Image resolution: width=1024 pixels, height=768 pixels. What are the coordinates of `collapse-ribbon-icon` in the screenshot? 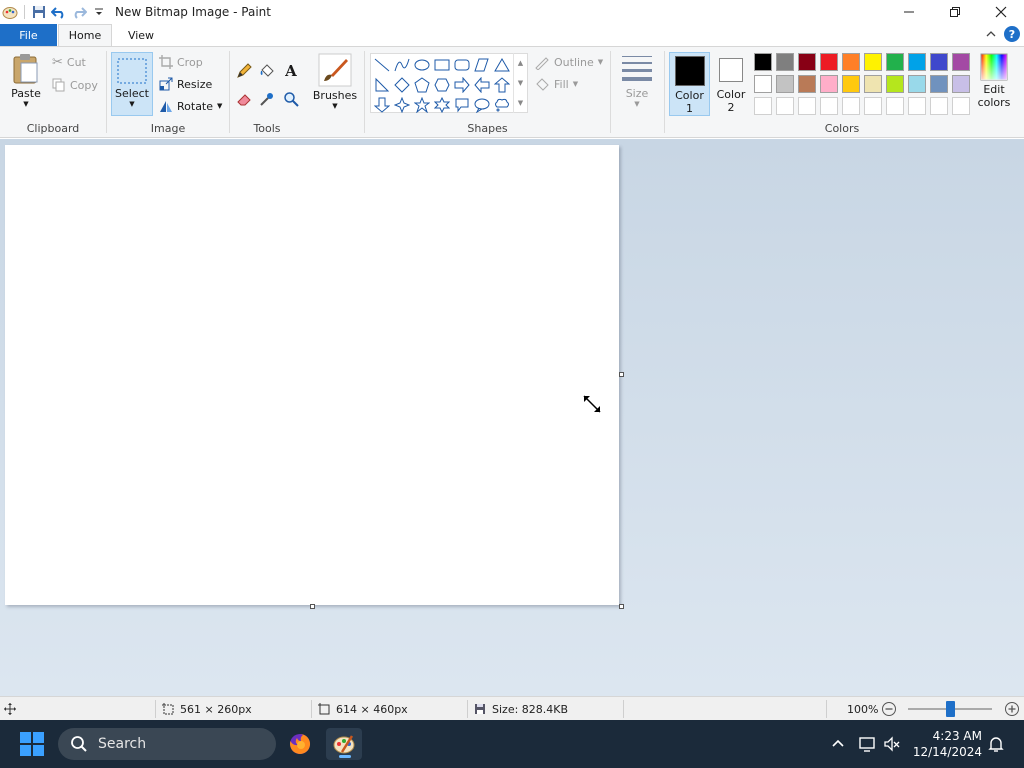 It's located at (991, 34).